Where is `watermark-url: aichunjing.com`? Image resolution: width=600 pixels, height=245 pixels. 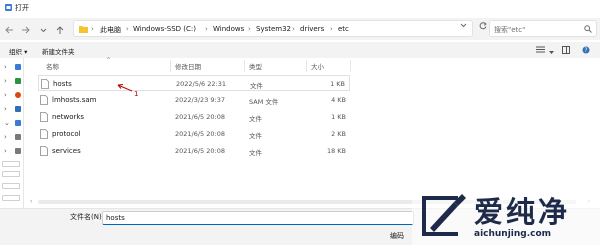
watermark-url: aichunjing.com is located at coordinates (513, 234).